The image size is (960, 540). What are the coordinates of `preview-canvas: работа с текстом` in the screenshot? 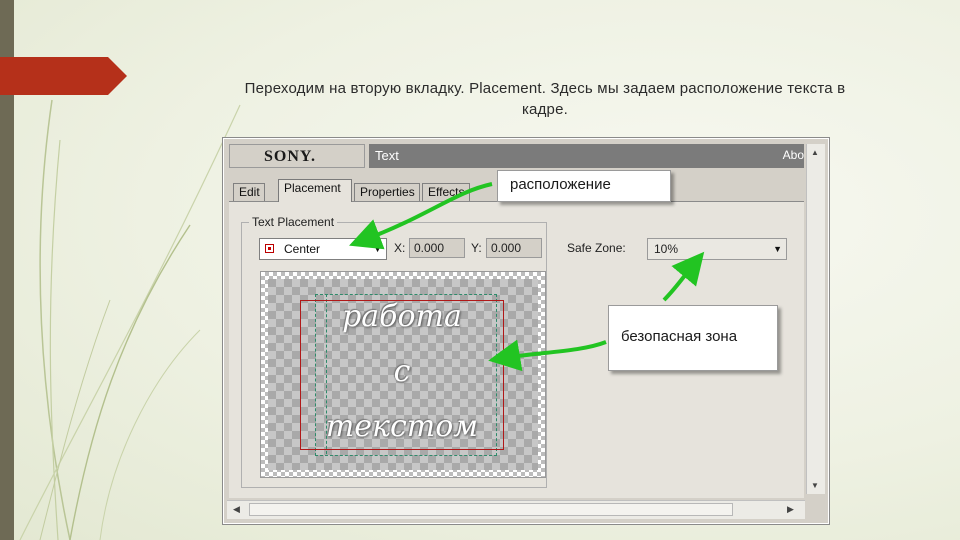 It's located at (403, 374).